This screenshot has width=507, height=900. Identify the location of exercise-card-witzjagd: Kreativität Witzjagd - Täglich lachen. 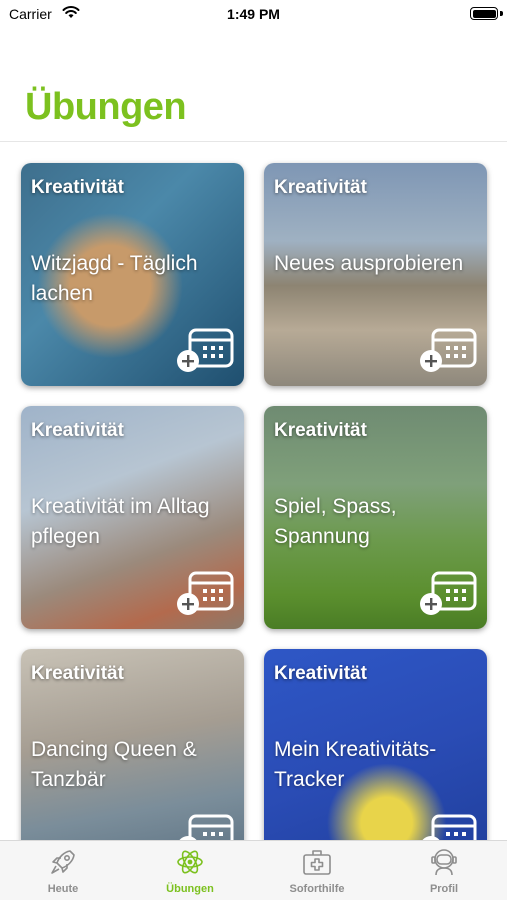
(132, 274).